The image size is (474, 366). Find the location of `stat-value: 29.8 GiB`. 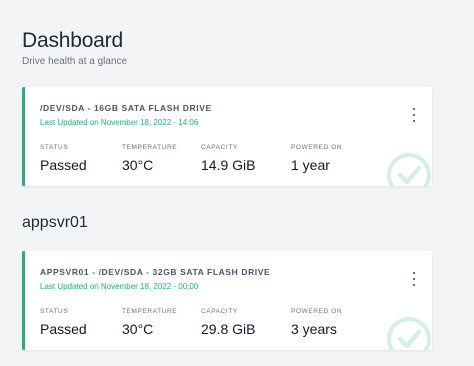

stat-value: 29.8 GiB is located at coordinates (228, 329).